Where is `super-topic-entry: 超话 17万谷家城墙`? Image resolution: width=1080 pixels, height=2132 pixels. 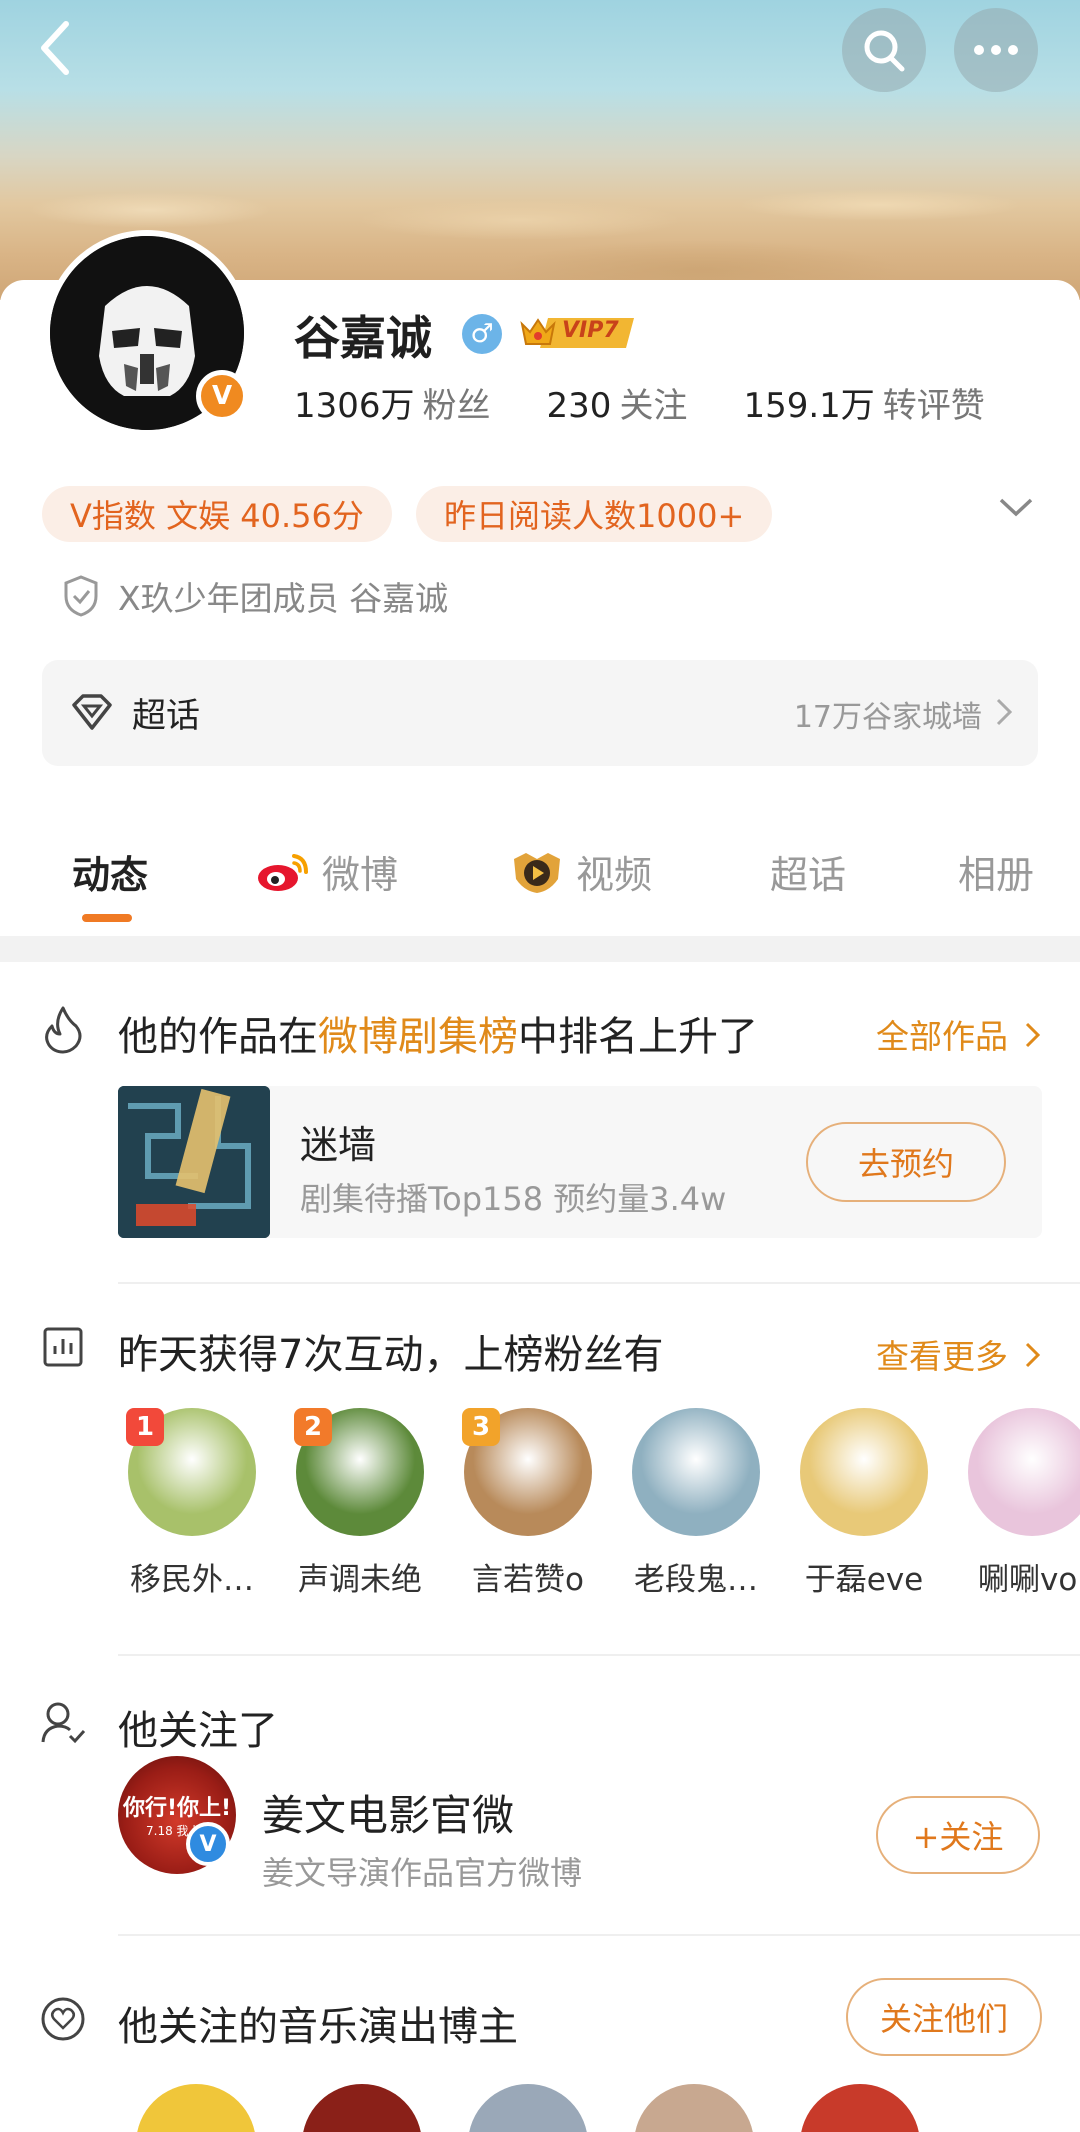 super-topic-entry: 超话 17万谷家城墙 is located at coordinates (540, 713).